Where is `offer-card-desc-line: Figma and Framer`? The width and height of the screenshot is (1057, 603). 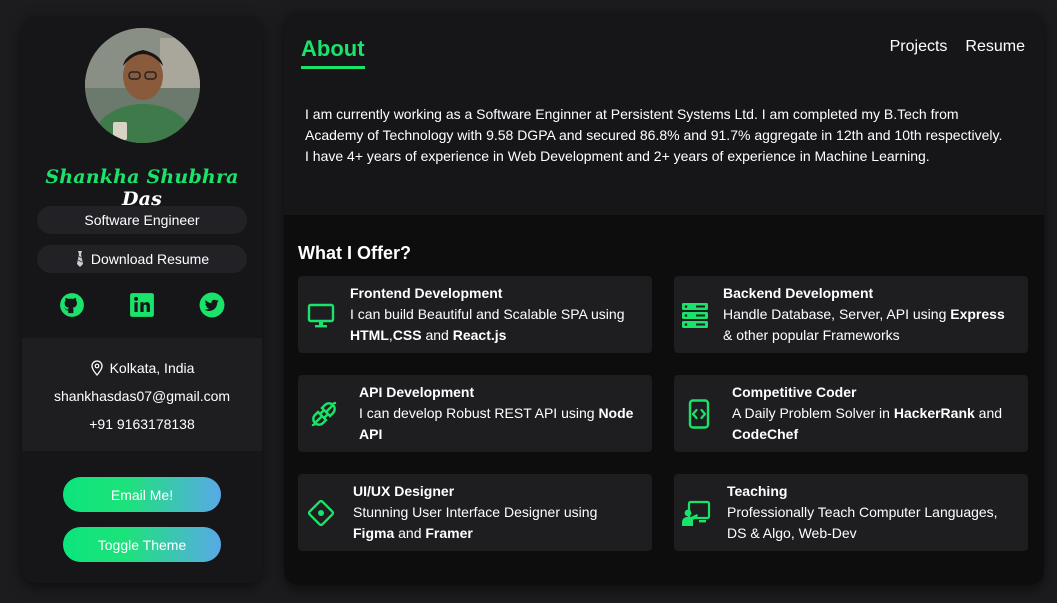 offer-card-desc-line: Figma and Framer is located at coordinates (475, 533).